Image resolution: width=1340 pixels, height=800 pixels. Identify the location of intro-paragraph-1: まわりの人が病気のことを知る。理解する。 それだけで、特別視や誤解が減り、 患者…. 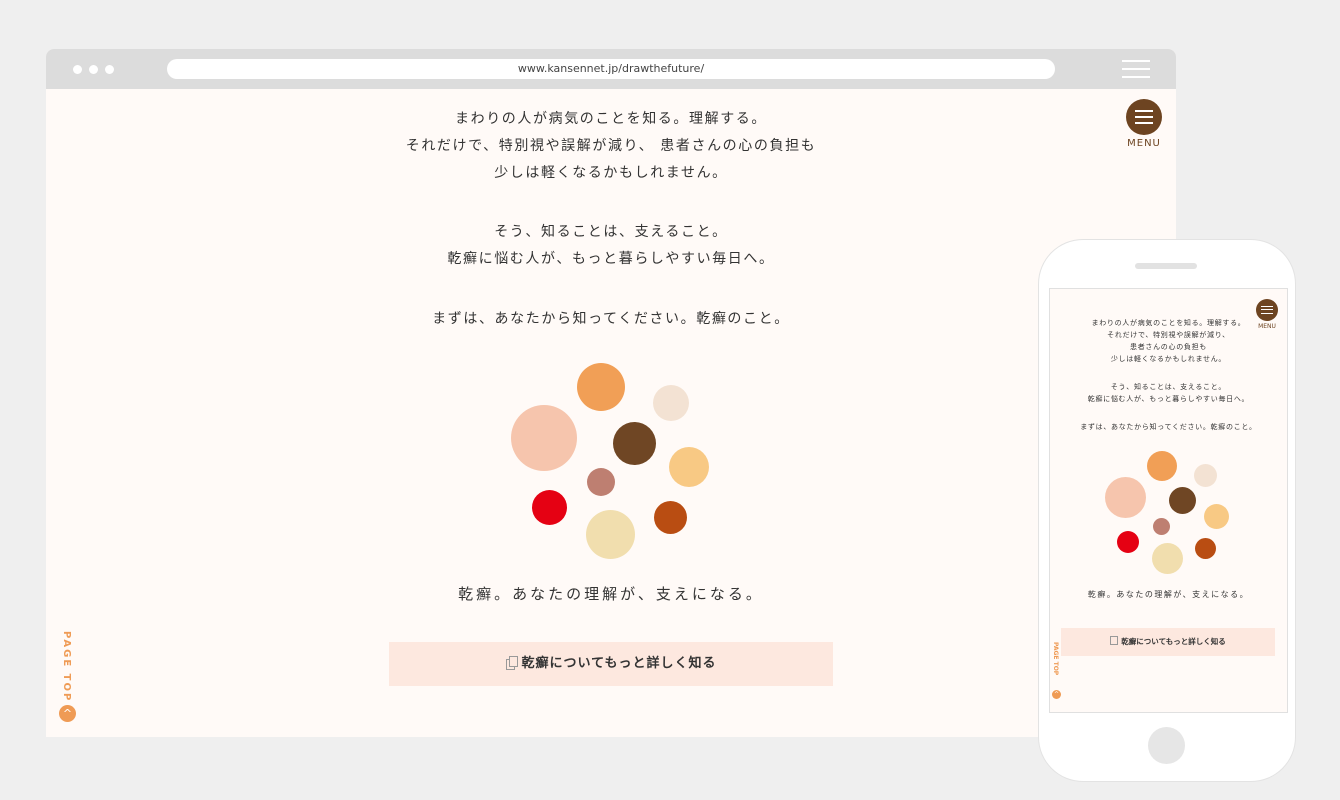
(611, 146).